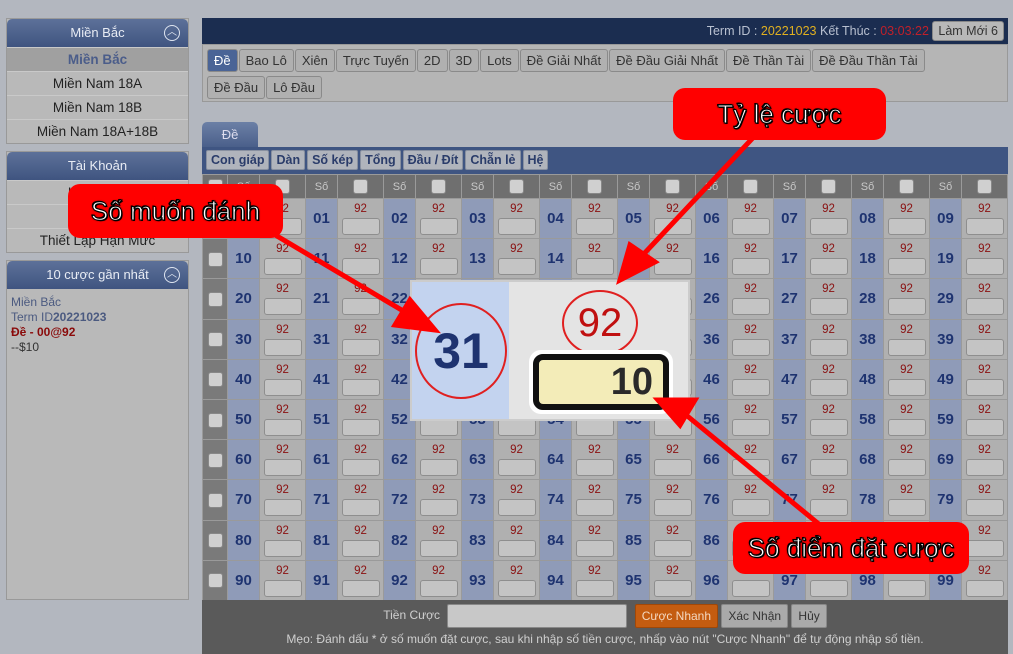 The height and width of the screenshot is (654, 1013). I want to click on confirm-button: Xác Nhận, so click(755, 616).